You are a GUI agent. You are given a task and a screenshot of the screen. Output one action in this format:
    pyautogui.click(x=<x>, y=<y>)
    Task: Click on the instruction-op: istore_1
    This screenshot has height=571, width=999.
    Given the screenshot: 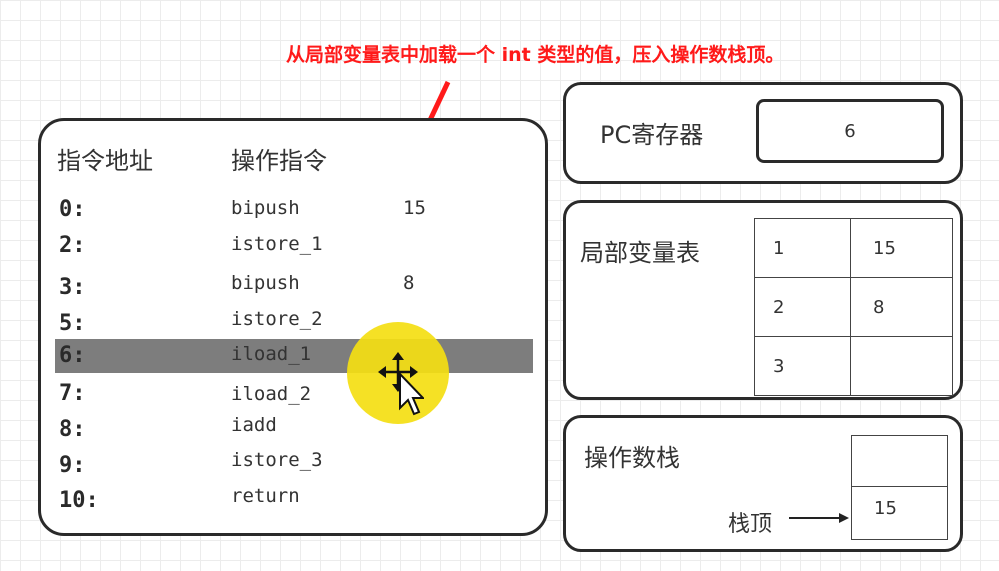 What is the action you would take?
    pyautogui.click(x=277, y=244)
    